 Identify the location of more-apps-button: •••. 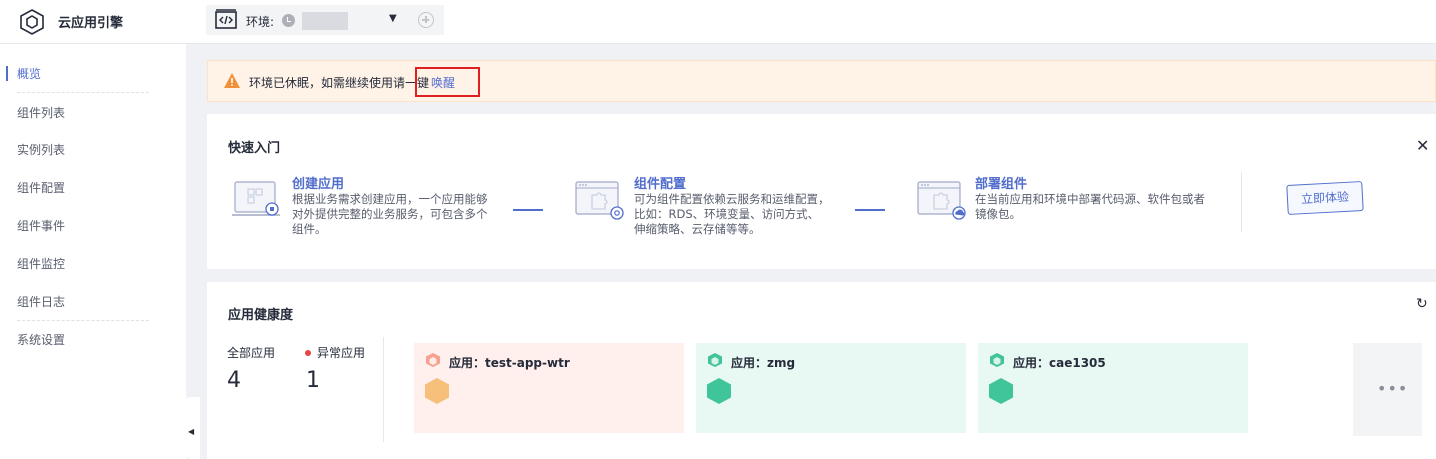
(1387, 389).